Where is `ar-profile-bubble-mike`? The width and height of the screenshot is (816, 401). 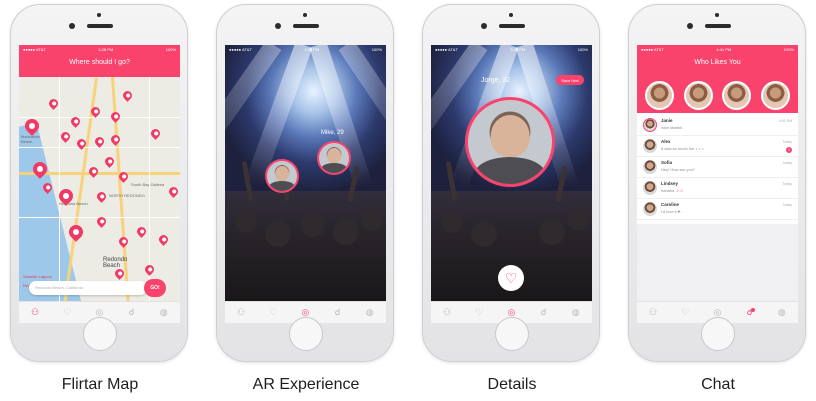 ar-profile-bubble-mike is located at coordinates (334, 158).